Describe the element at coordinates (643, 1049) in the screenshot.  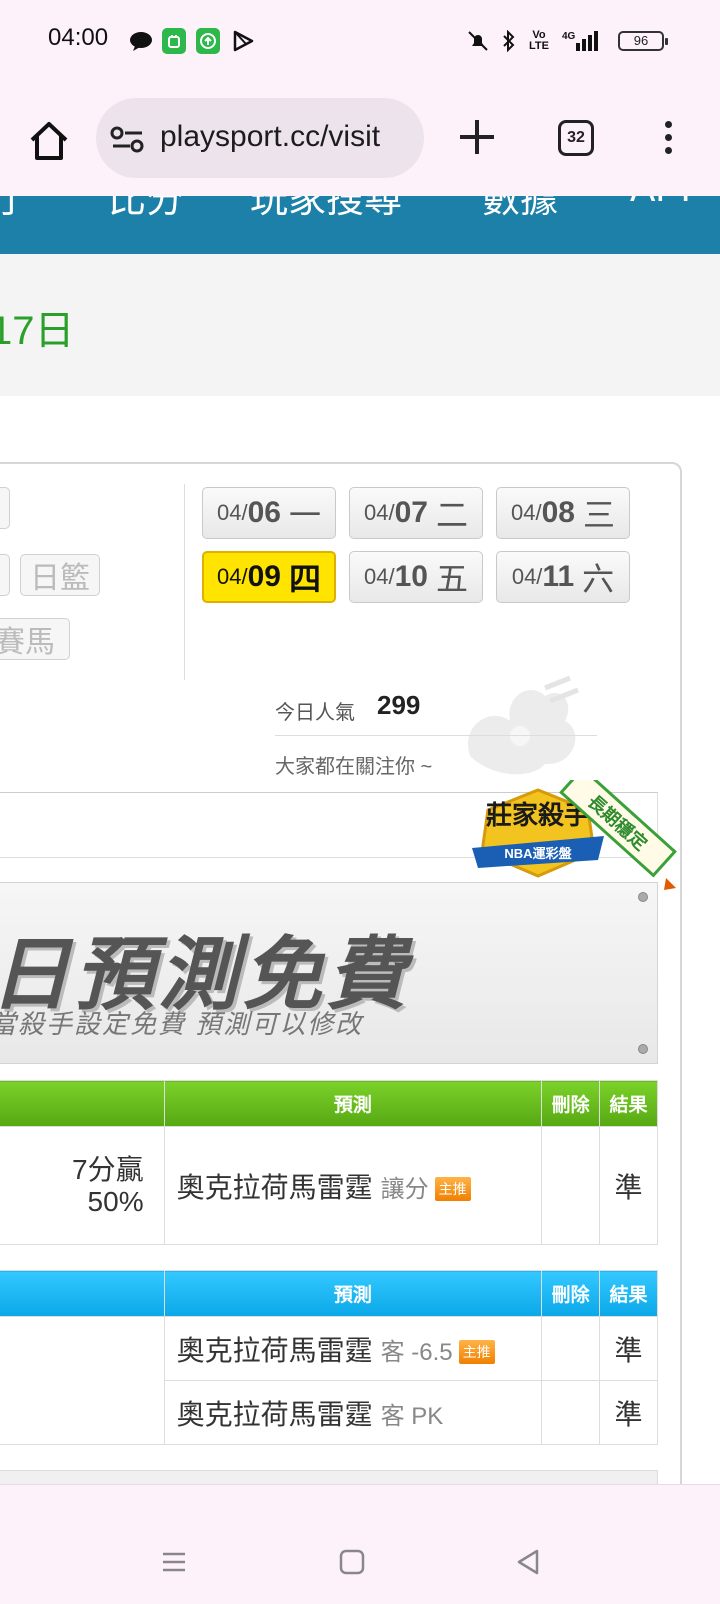
I see `banner-screw` at that location.